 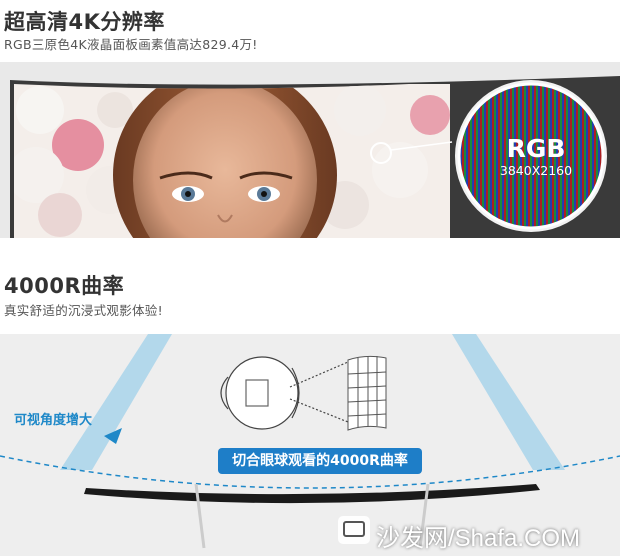 I want to click on watermark-text: 沙发网/Shafa.COM, so click(x=478, y=538).